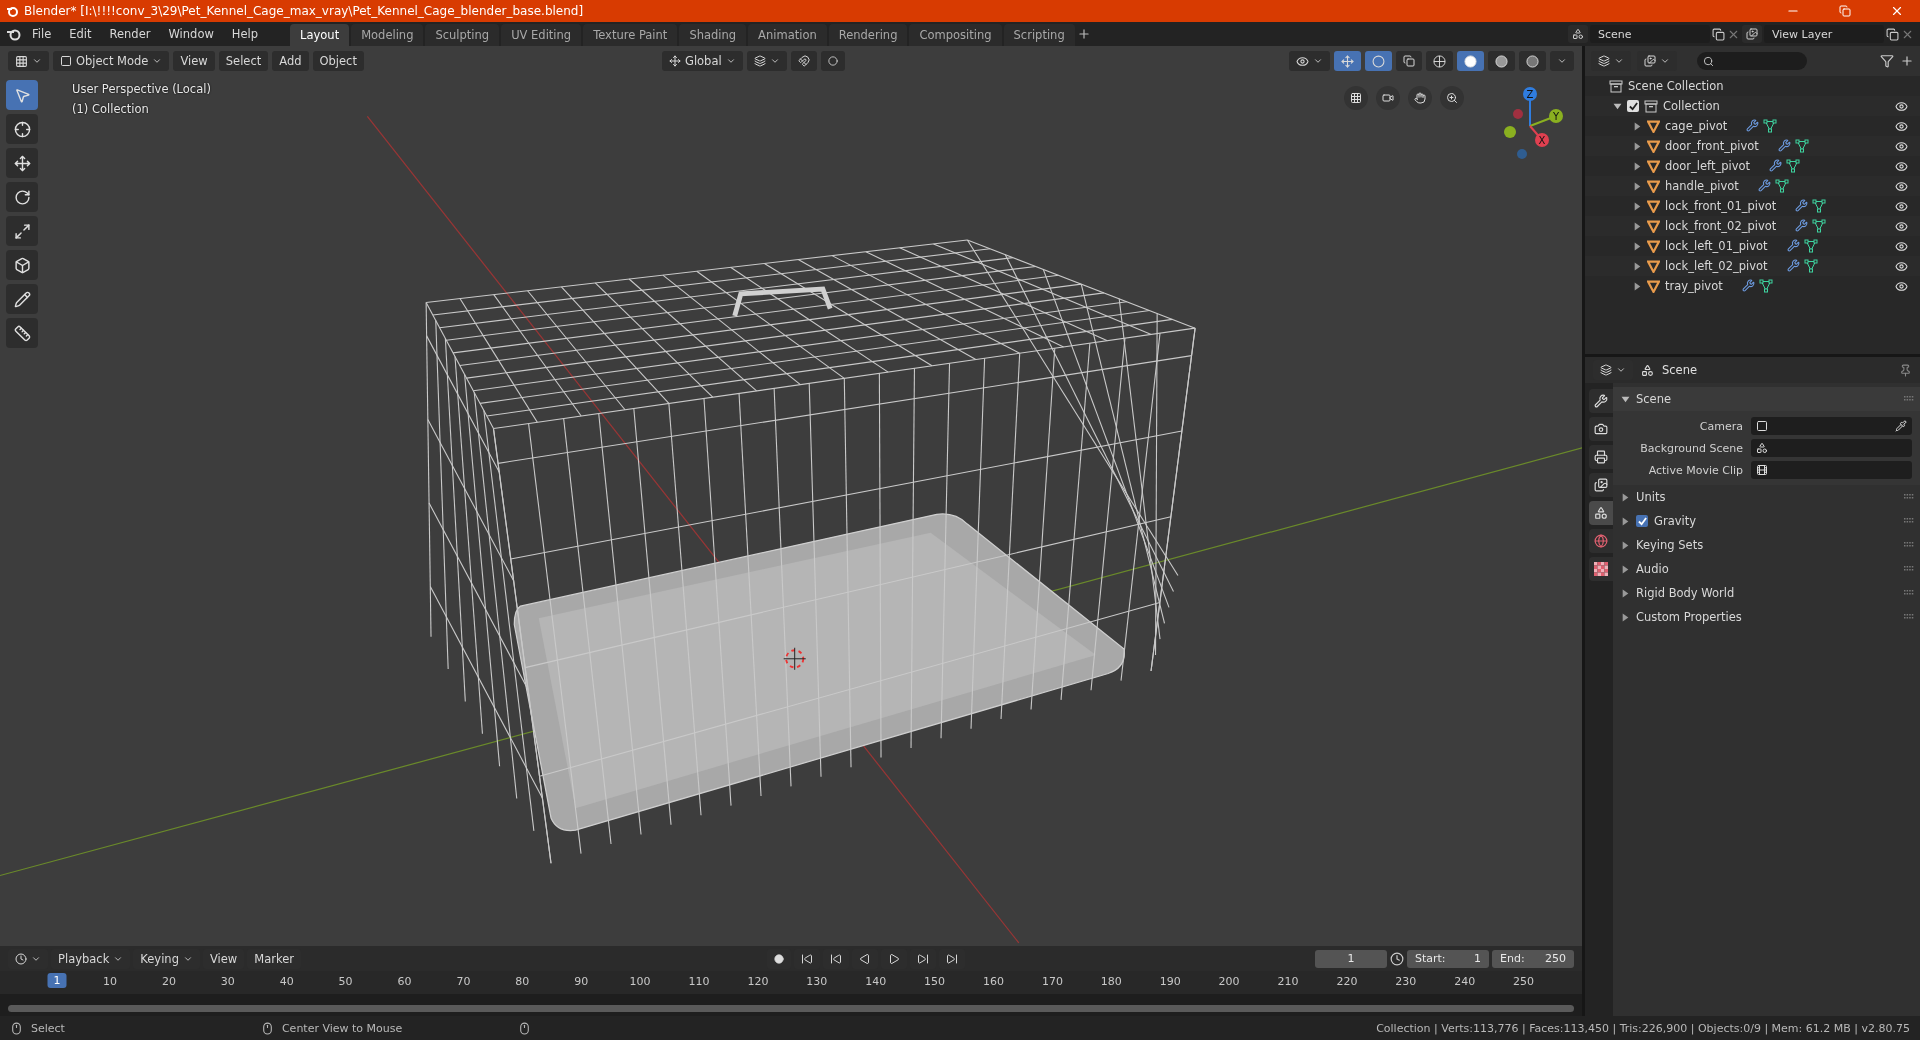 The height and width of the screenshot is (1040, 1920). I want to click on workspace-tab: Sculpting, so click(462, 35).